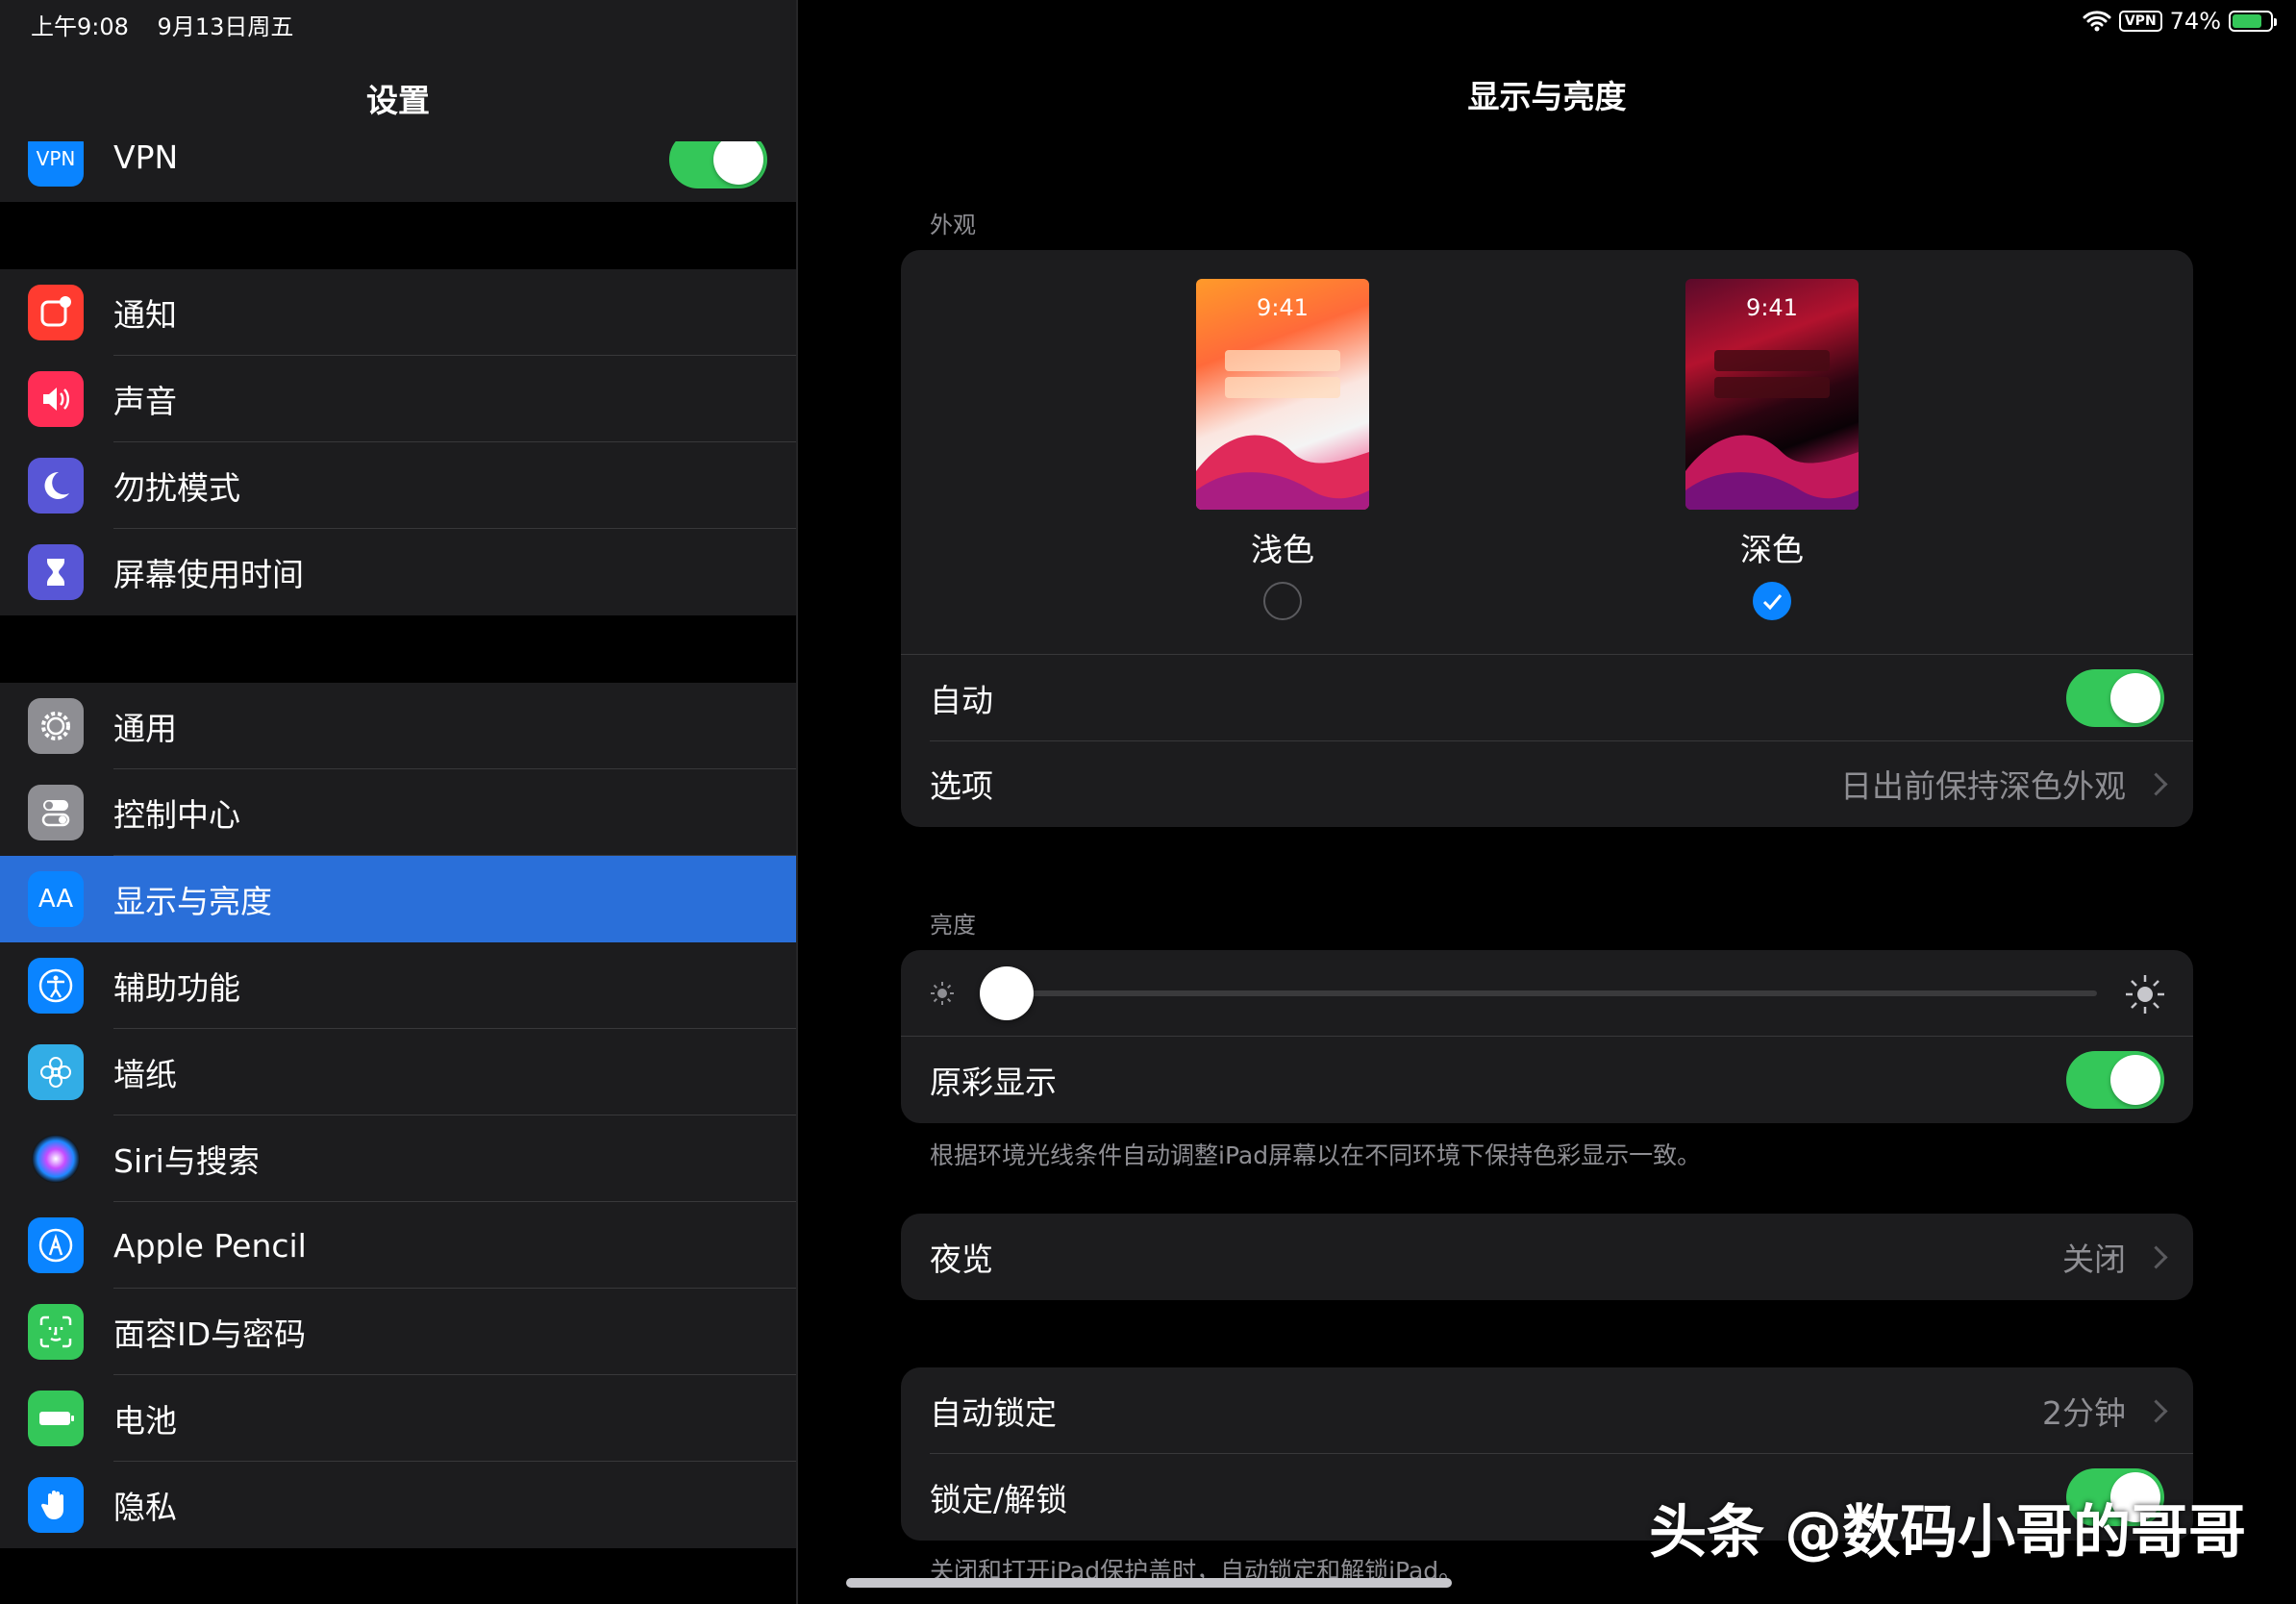 The height and width of the screenshot is (1604, 2296). Describe the element at coordinates (398, 399) in the screenshot. I see `sidebar-item-sounds: 声音` at that location.